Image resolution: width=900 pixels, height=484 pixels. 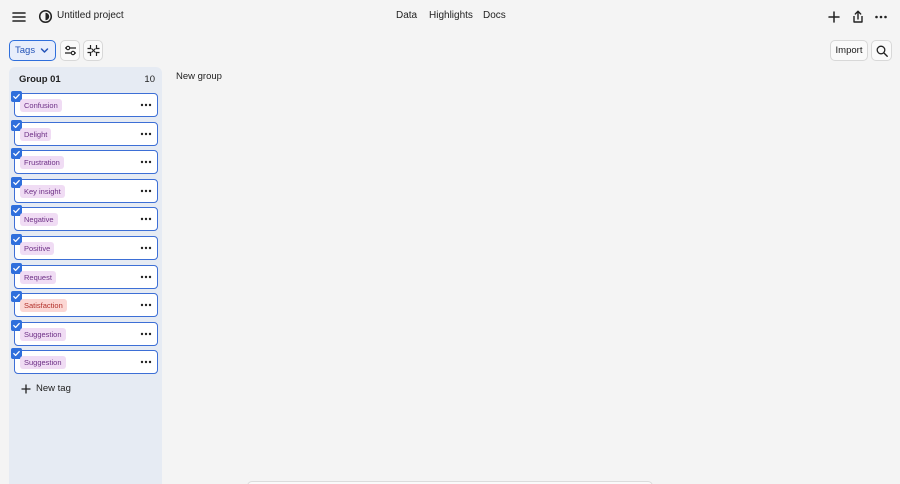 What do you see at coordinates (41, 105) in the screenshot?
I see `tag-chip-label: Confusion` at bounding box center [41, 105].